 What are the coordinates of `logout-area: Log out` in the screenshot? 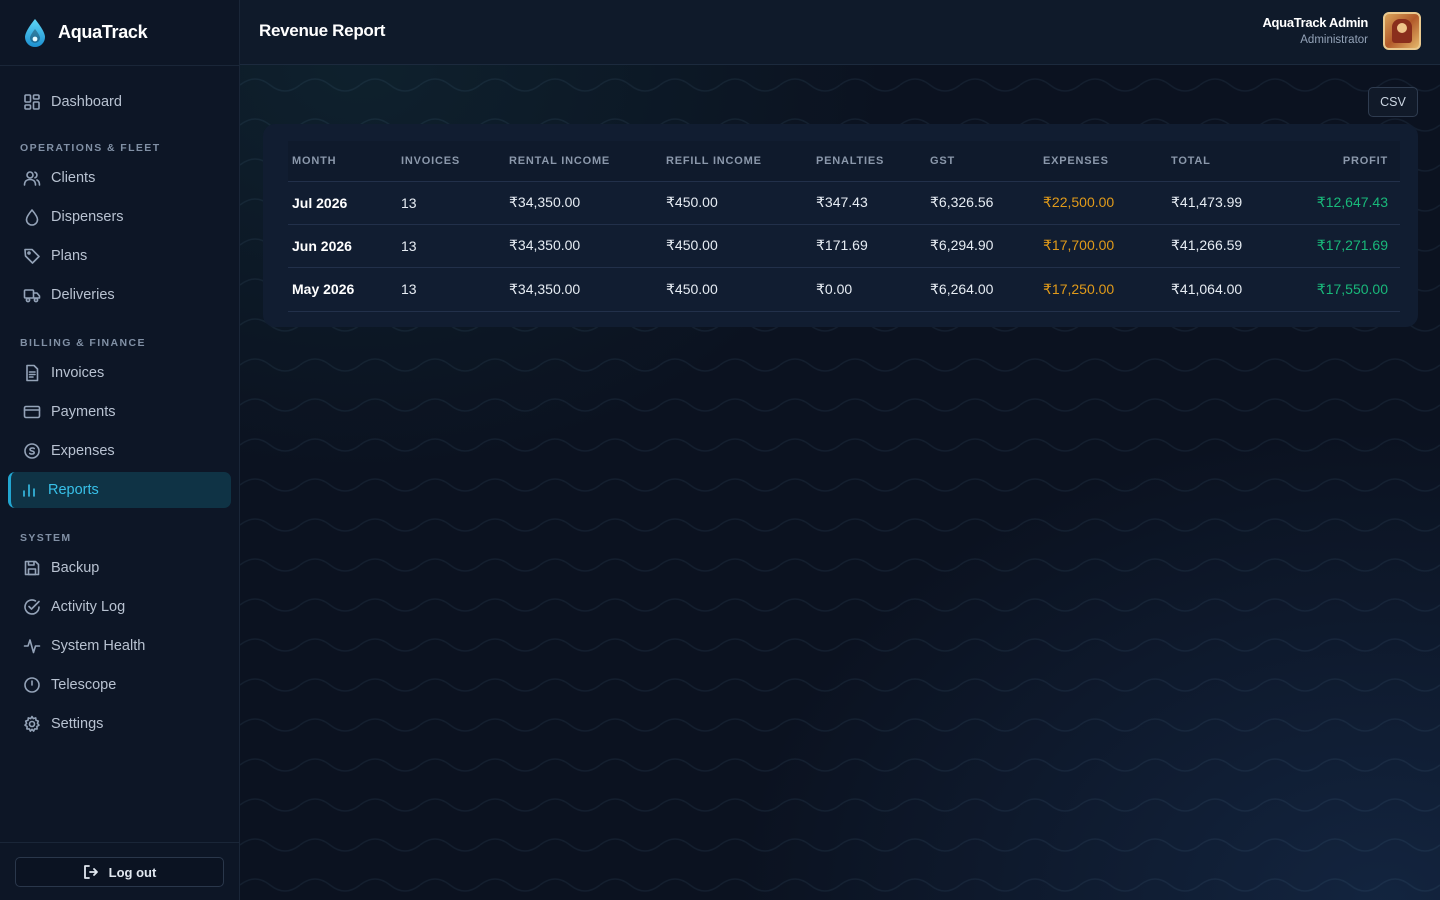 It's located at (120, 871).